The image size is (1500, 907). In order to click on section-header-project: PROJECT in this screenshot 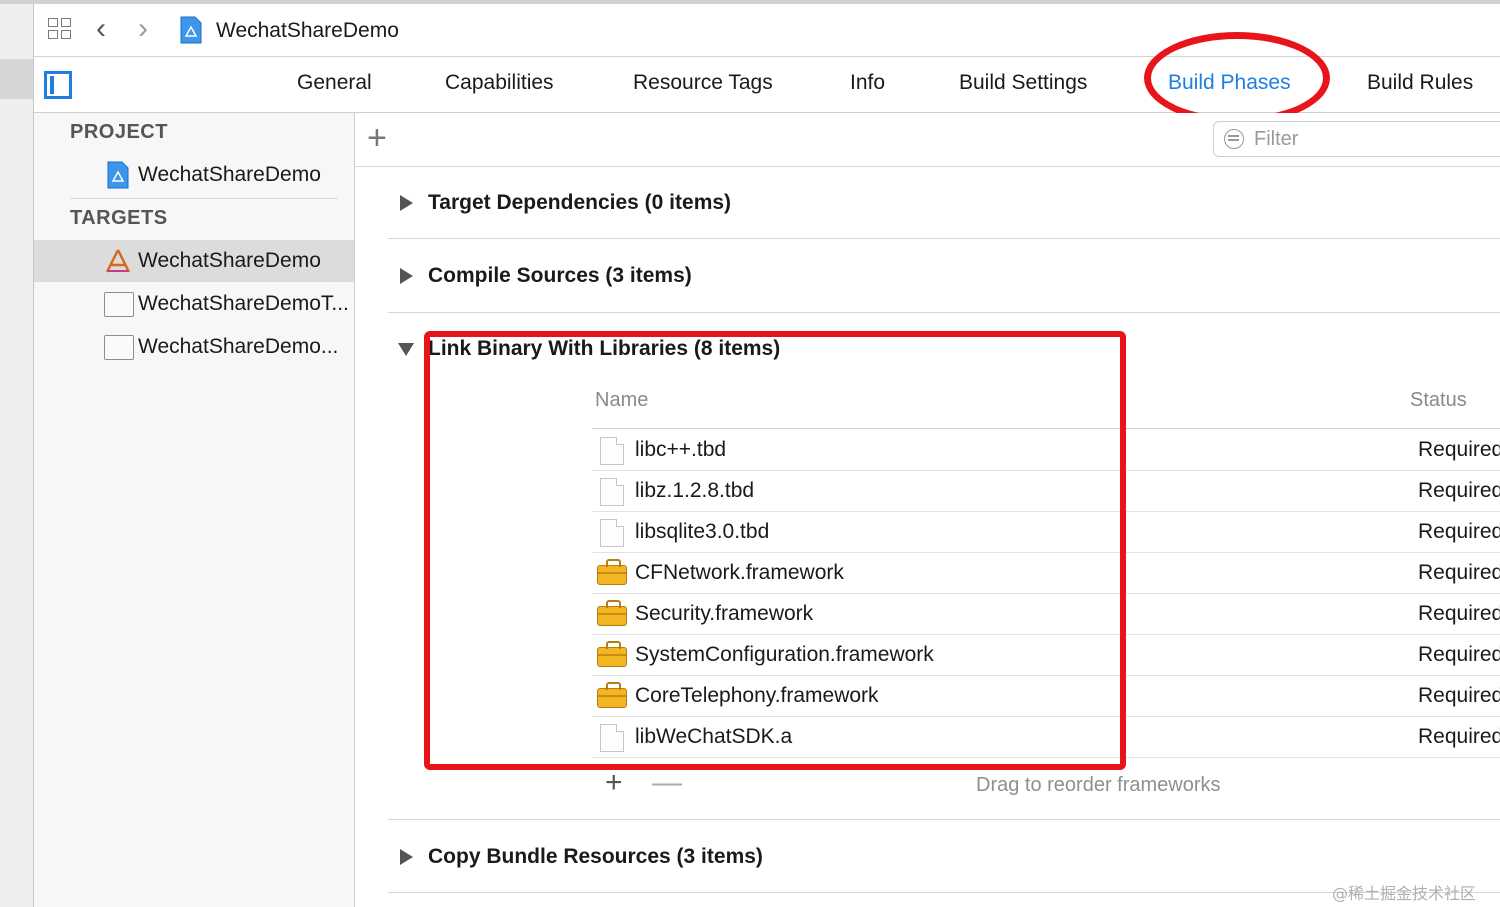, I will do `click(119, 132)`.